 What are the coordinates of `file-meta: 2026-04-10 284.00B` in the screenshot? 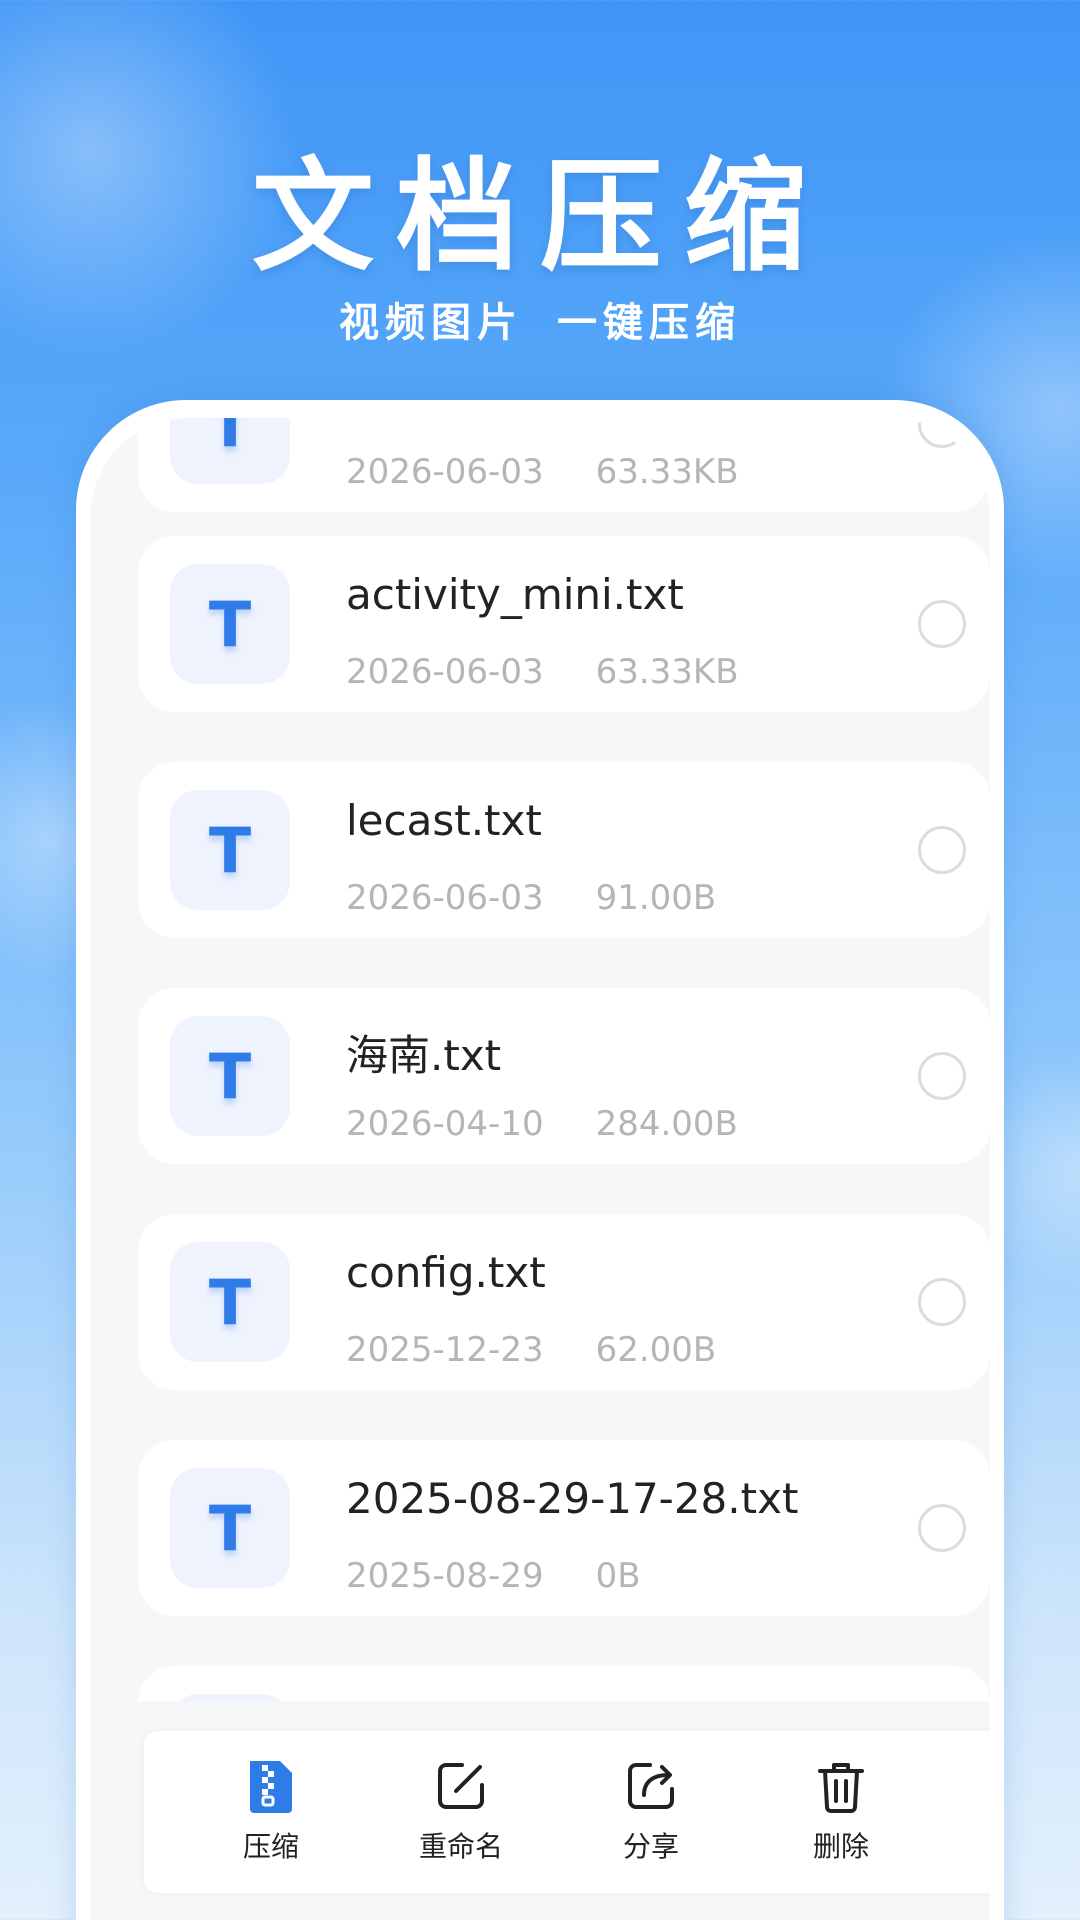 It's located at (542, 1124).